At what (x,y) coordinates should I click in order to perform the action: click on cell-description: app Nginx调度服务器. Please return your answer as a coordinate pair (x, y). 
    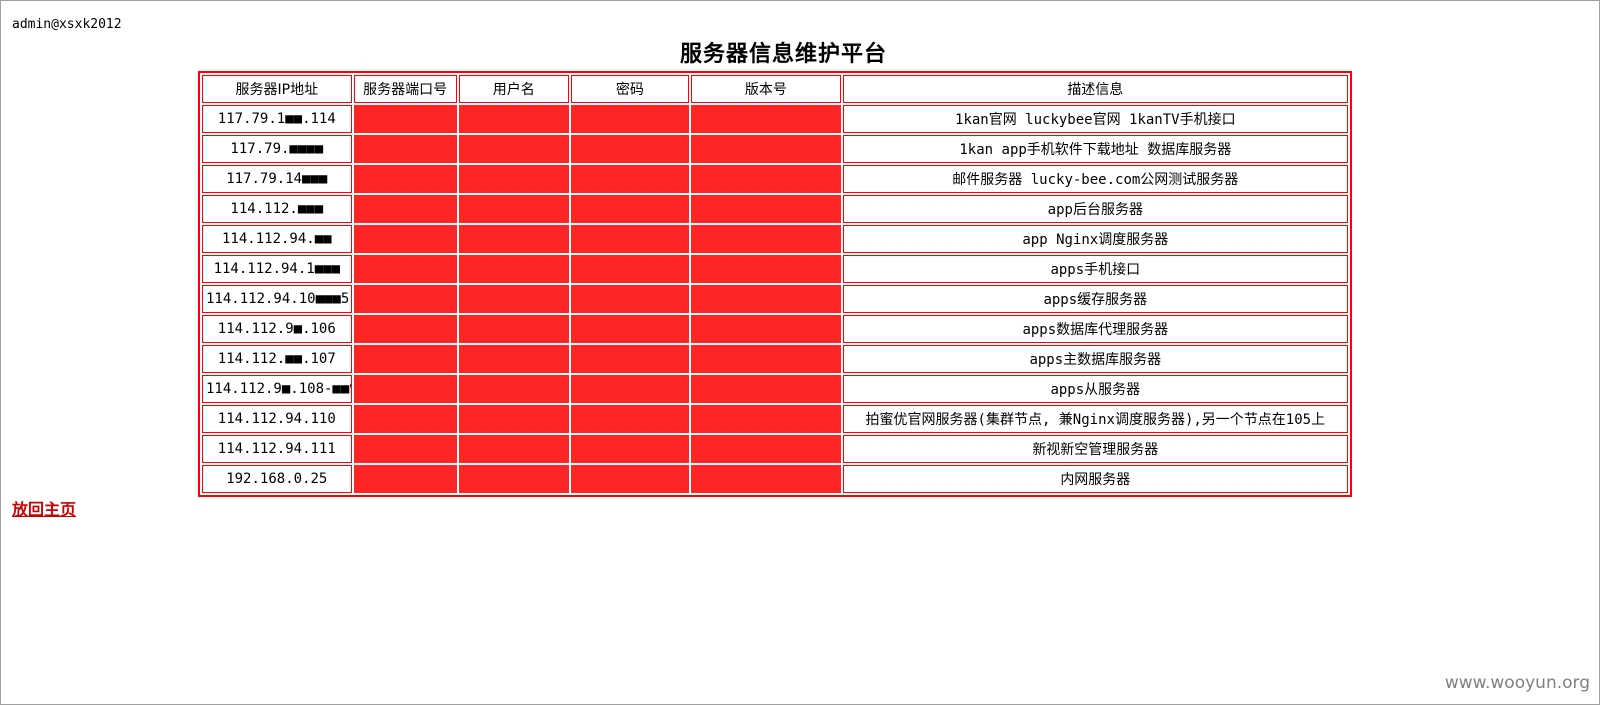
    Looking at the image, I should click on (1095, 239).